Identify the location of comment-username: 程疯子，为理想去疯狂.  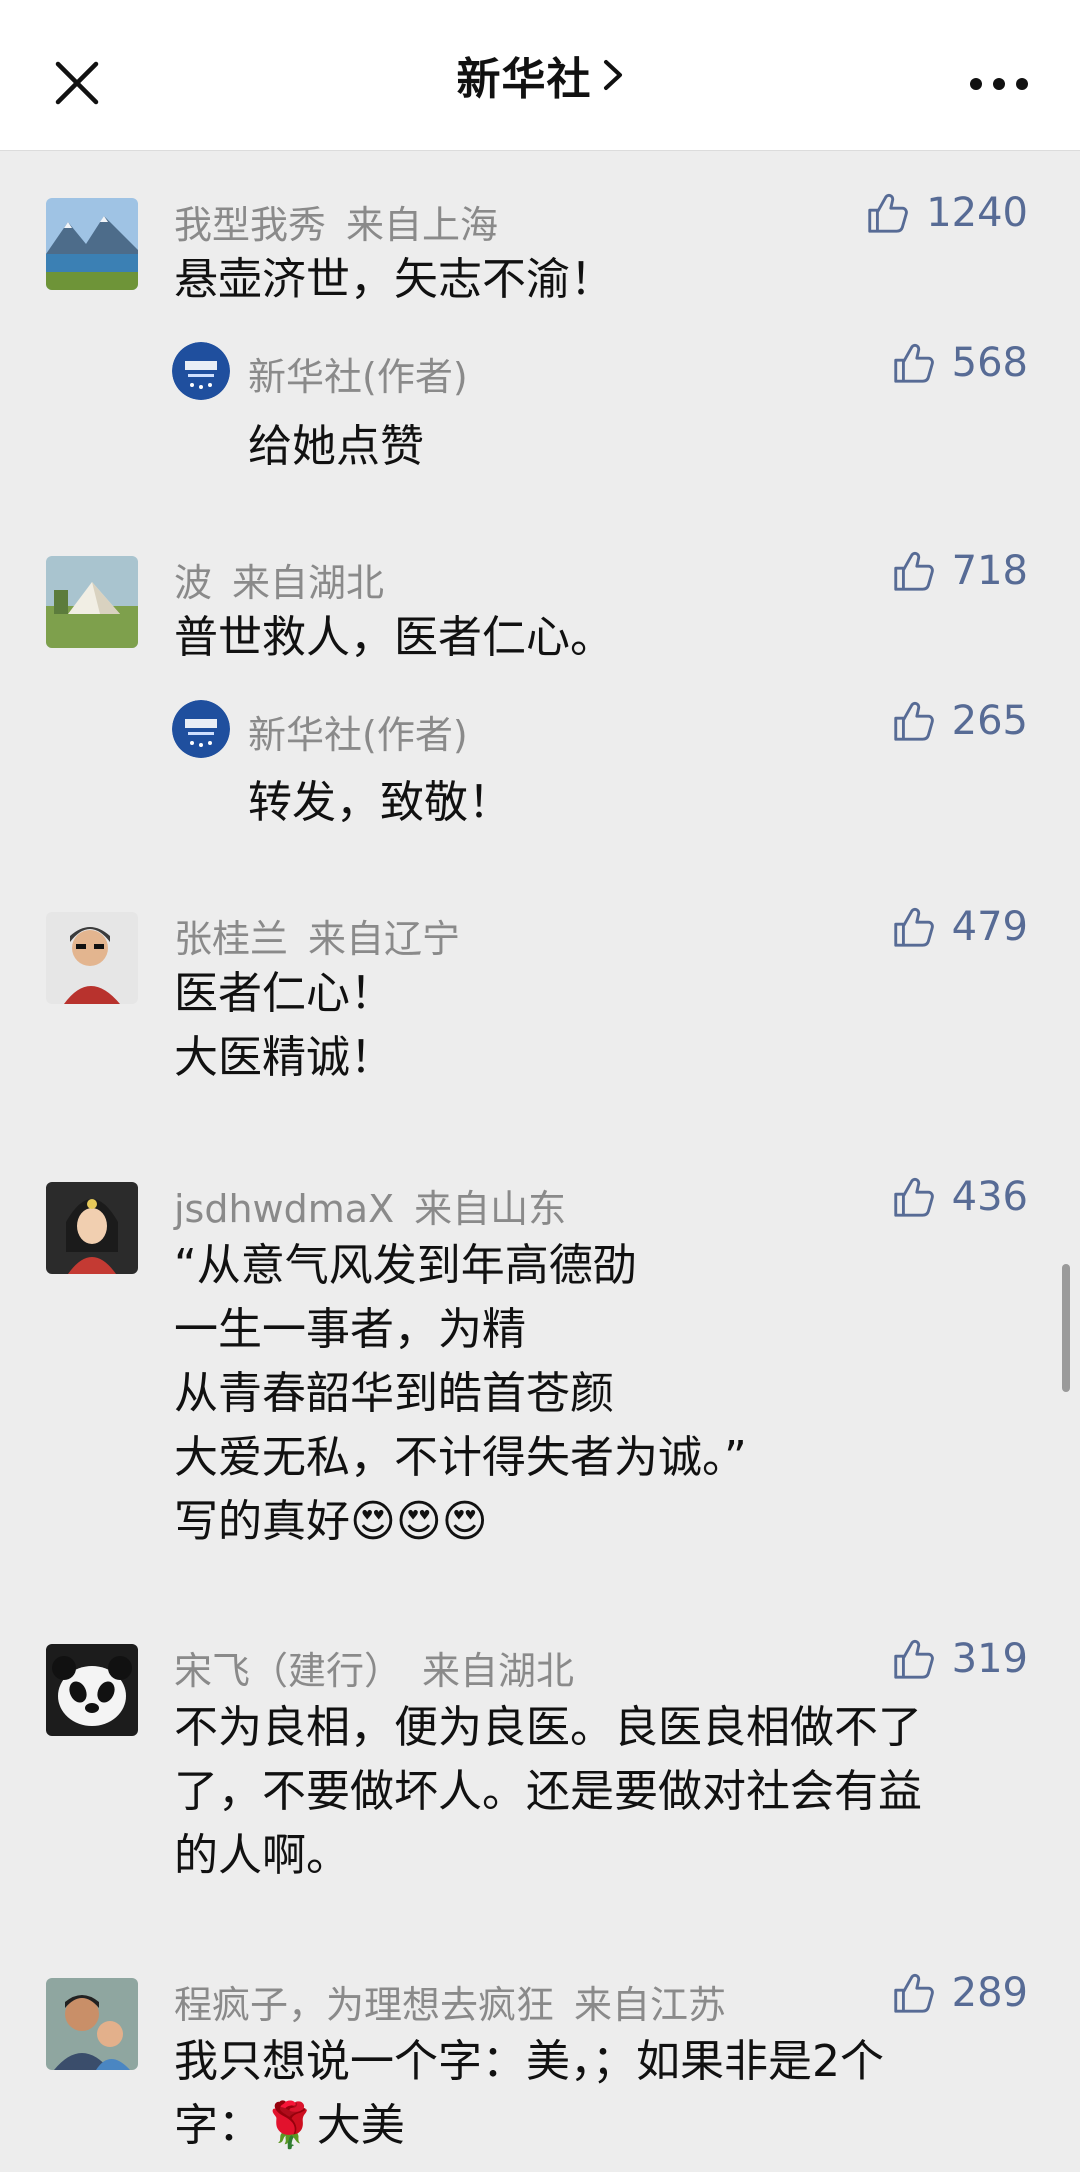
(364, 2005).